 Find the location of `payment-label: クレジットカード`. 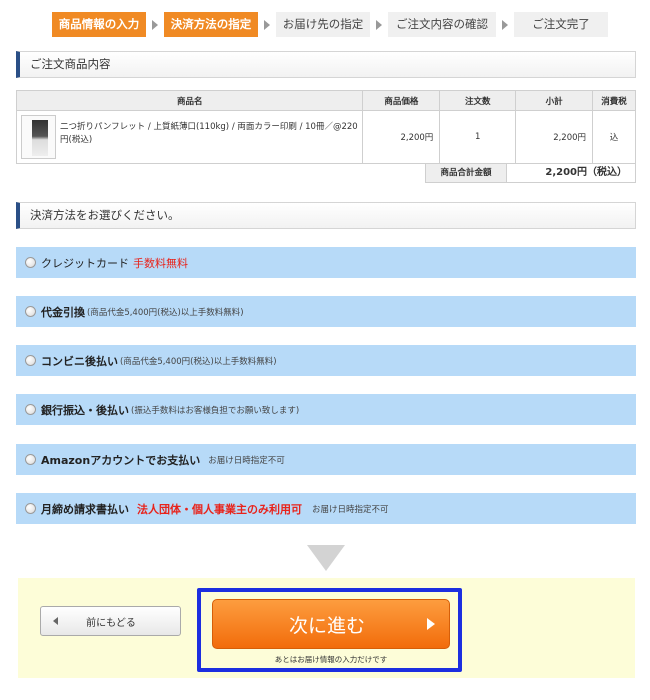

payment-label: クレジットカード is located at coordinates (85, 263).